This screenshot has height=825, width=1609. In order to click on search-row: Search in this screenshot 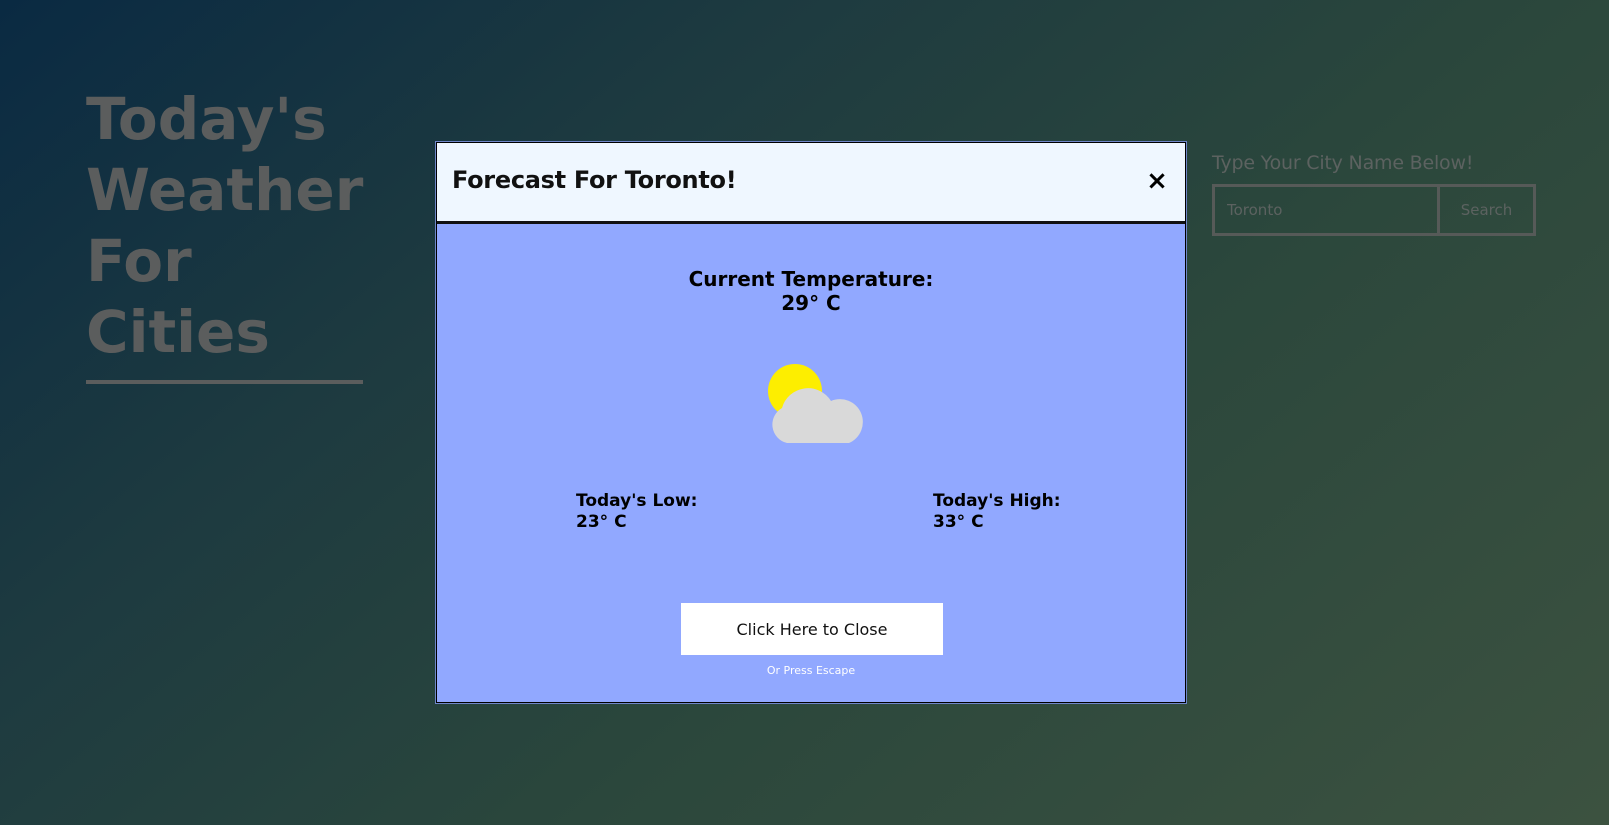, I will do `click(1374, 210)`.